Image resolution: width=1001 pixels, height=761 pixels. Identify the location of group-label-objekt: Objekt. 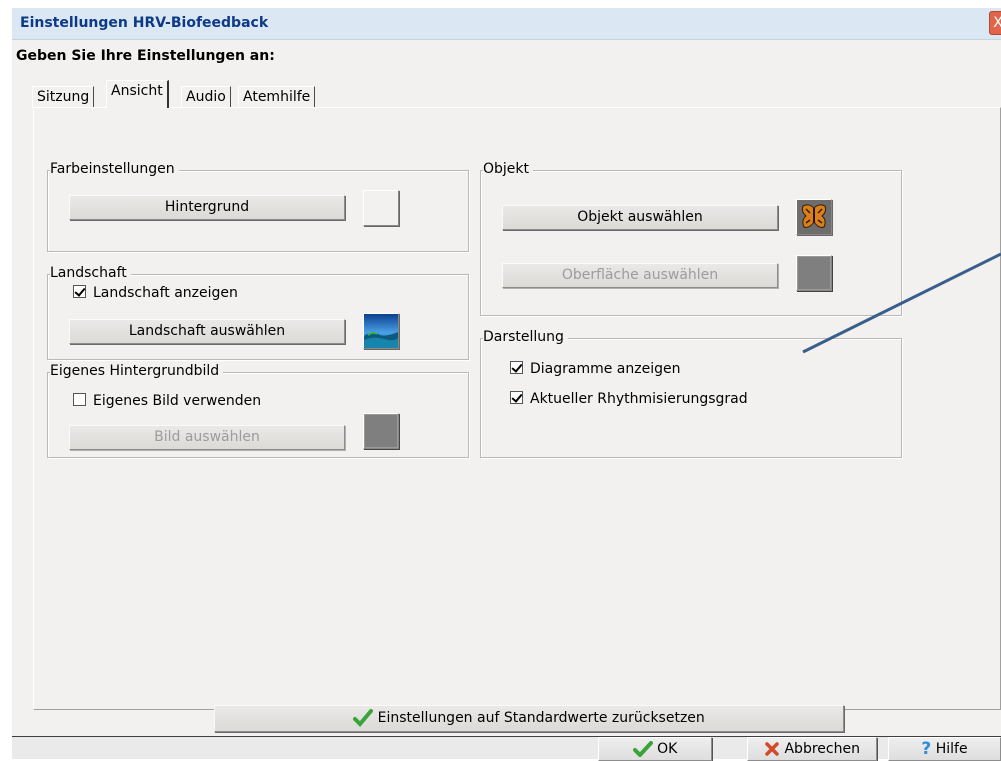
(508, 169).